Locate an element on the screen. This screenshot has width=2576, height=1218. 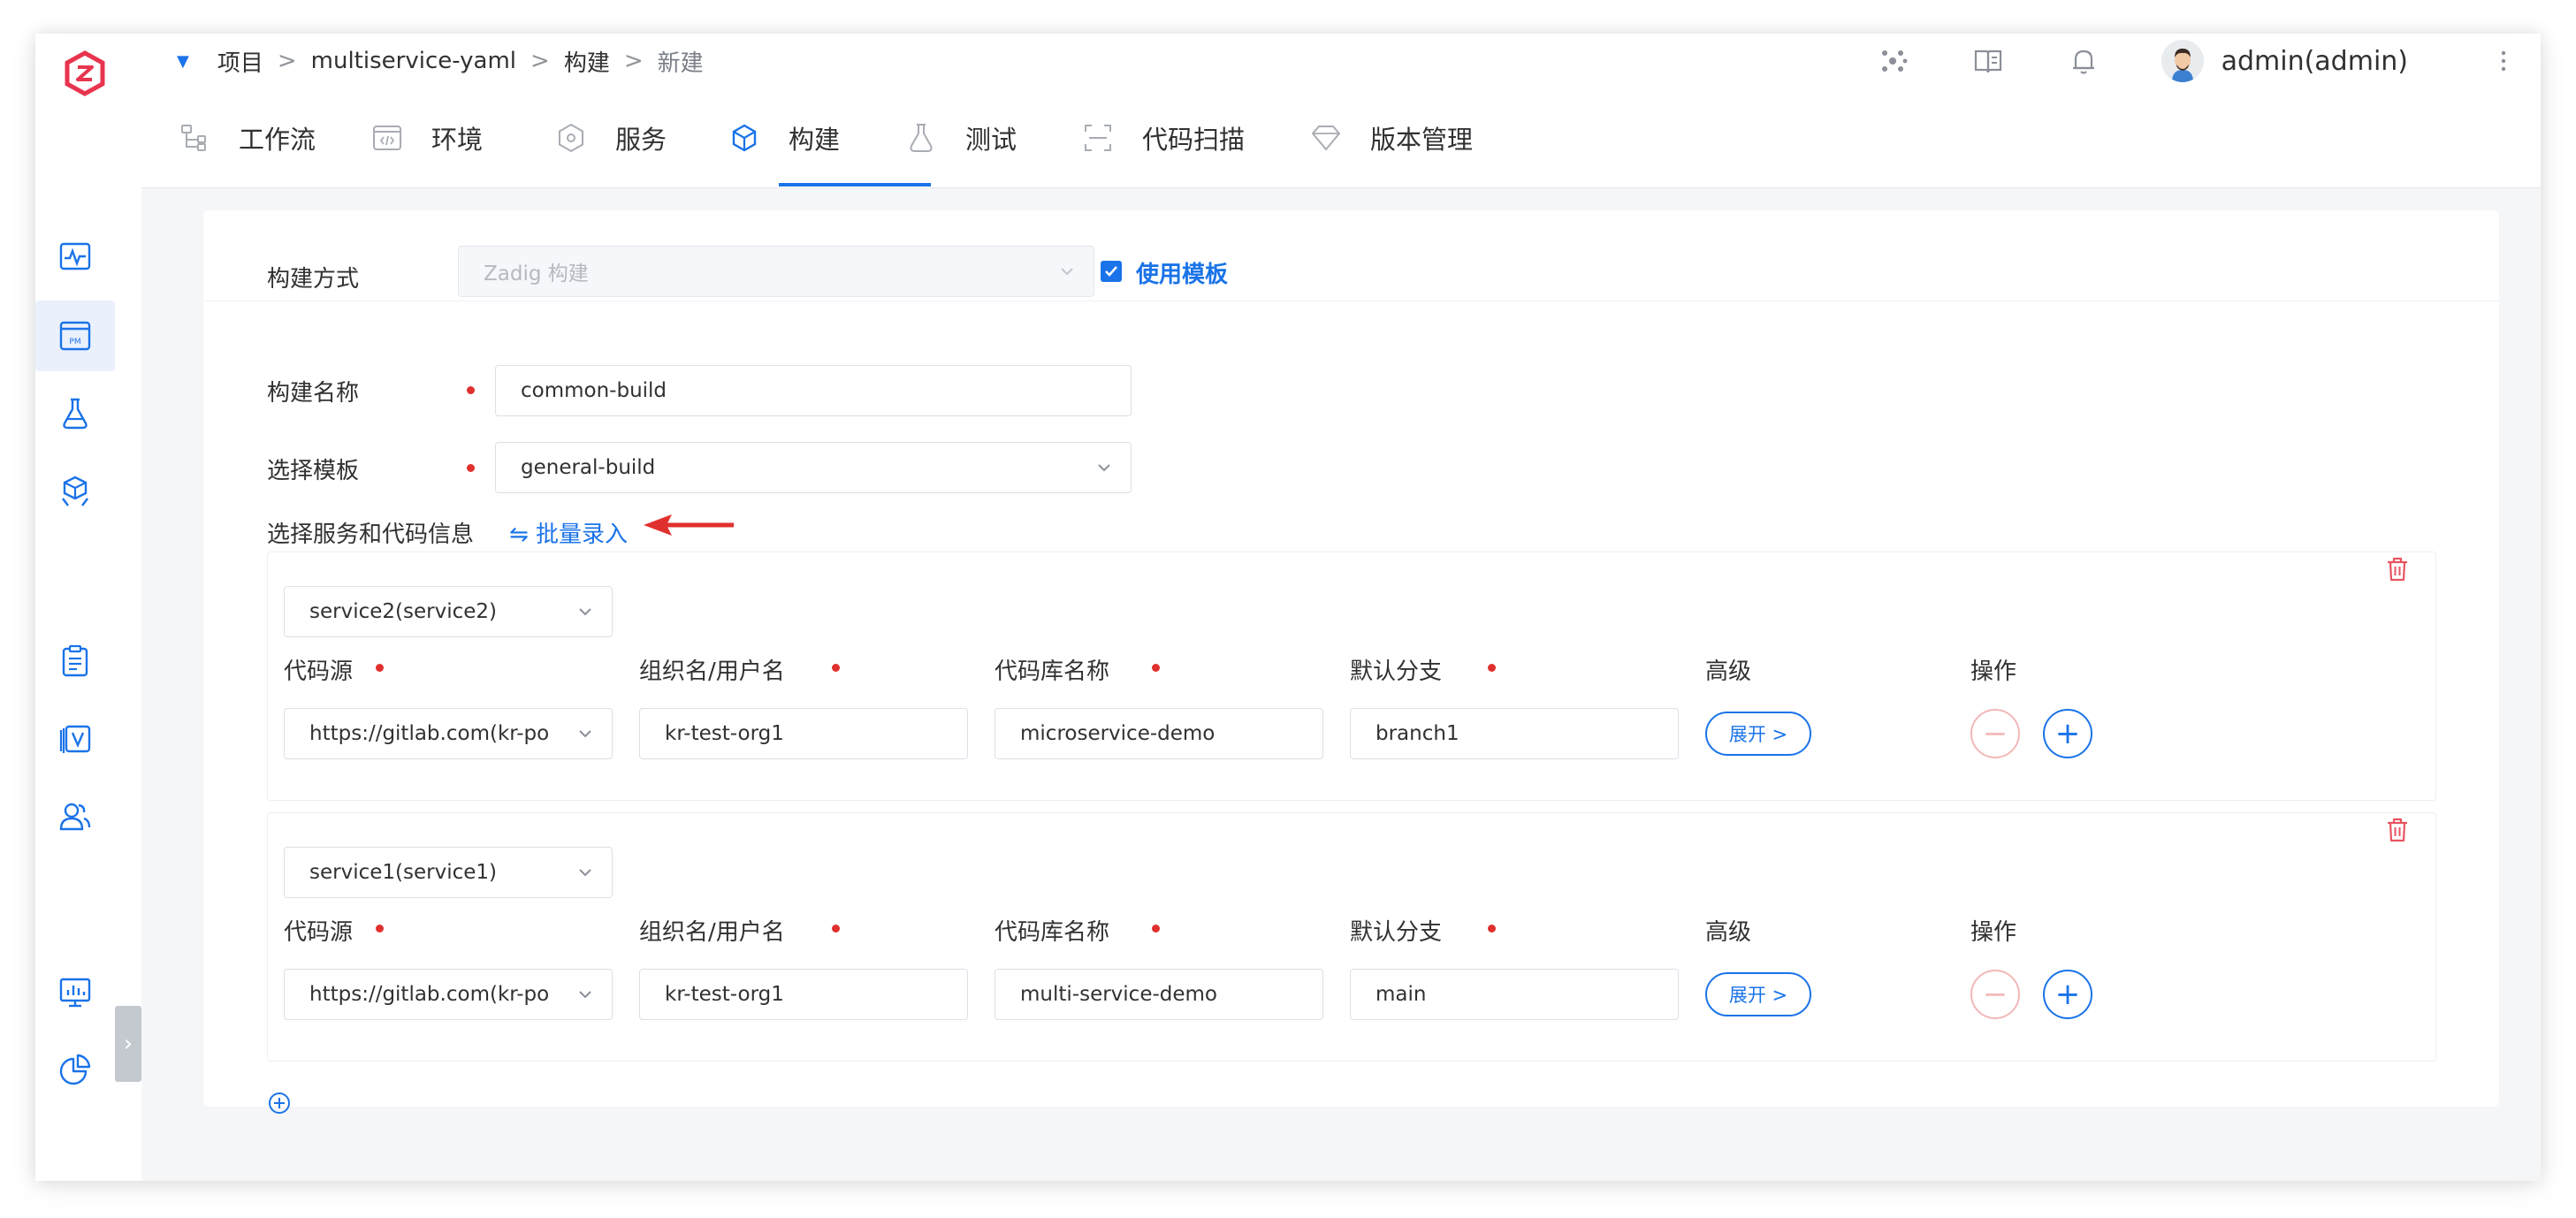
code-source-label: 代码源 is located at coordinates (319, 671).